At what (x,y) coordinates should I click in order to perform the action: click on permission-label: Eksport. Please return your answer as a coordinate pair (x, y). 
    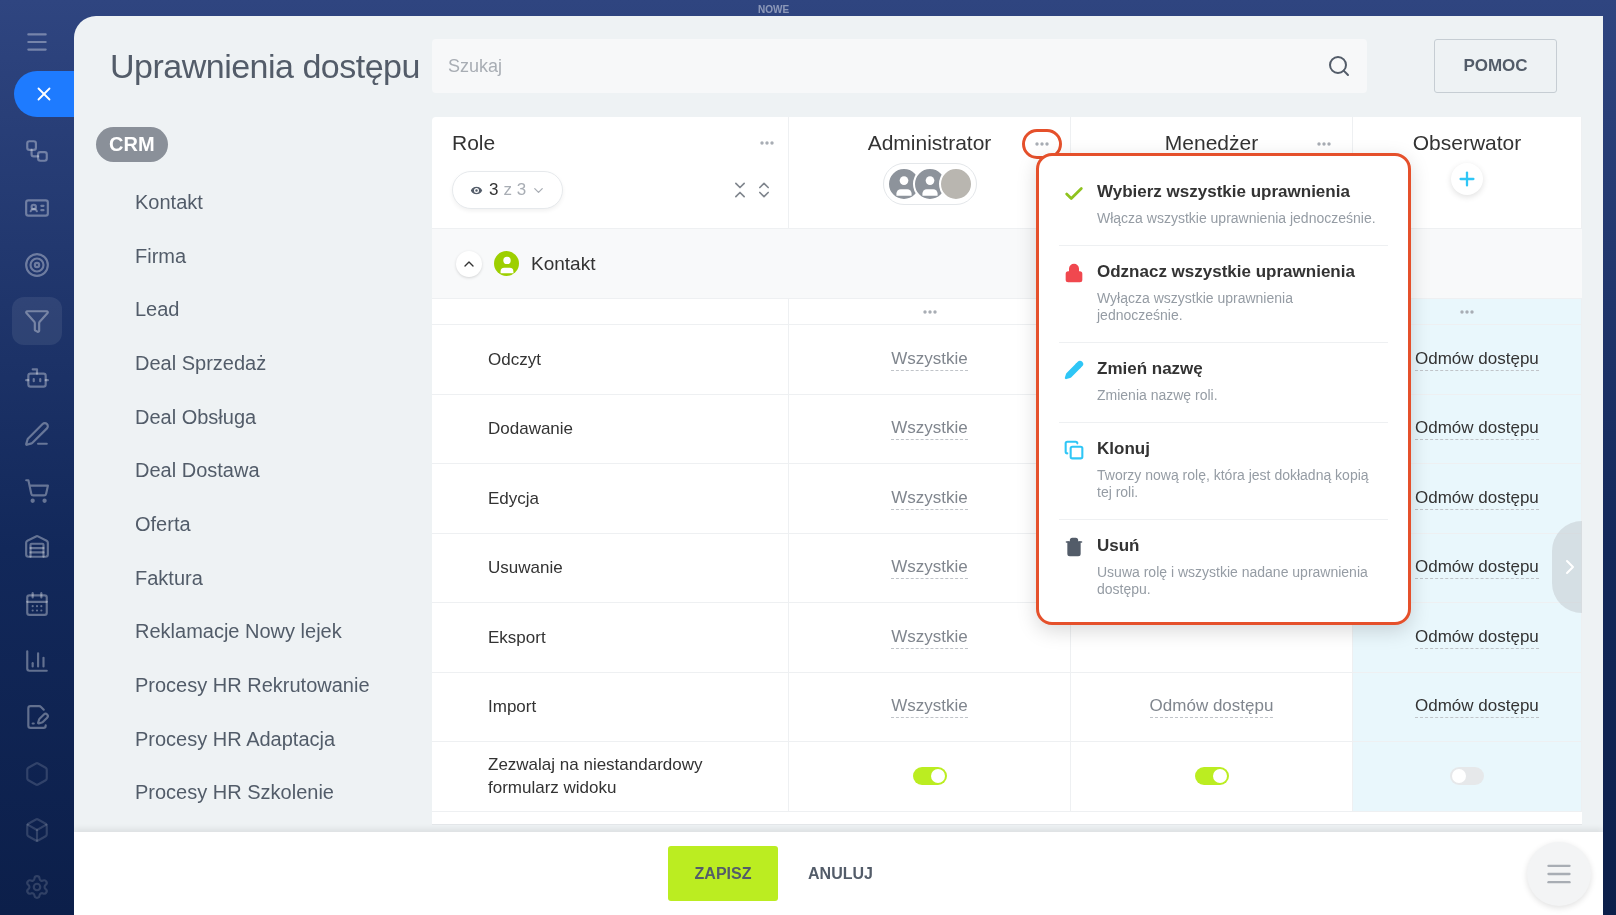
    Looking at the image, I should click on (517, 637).